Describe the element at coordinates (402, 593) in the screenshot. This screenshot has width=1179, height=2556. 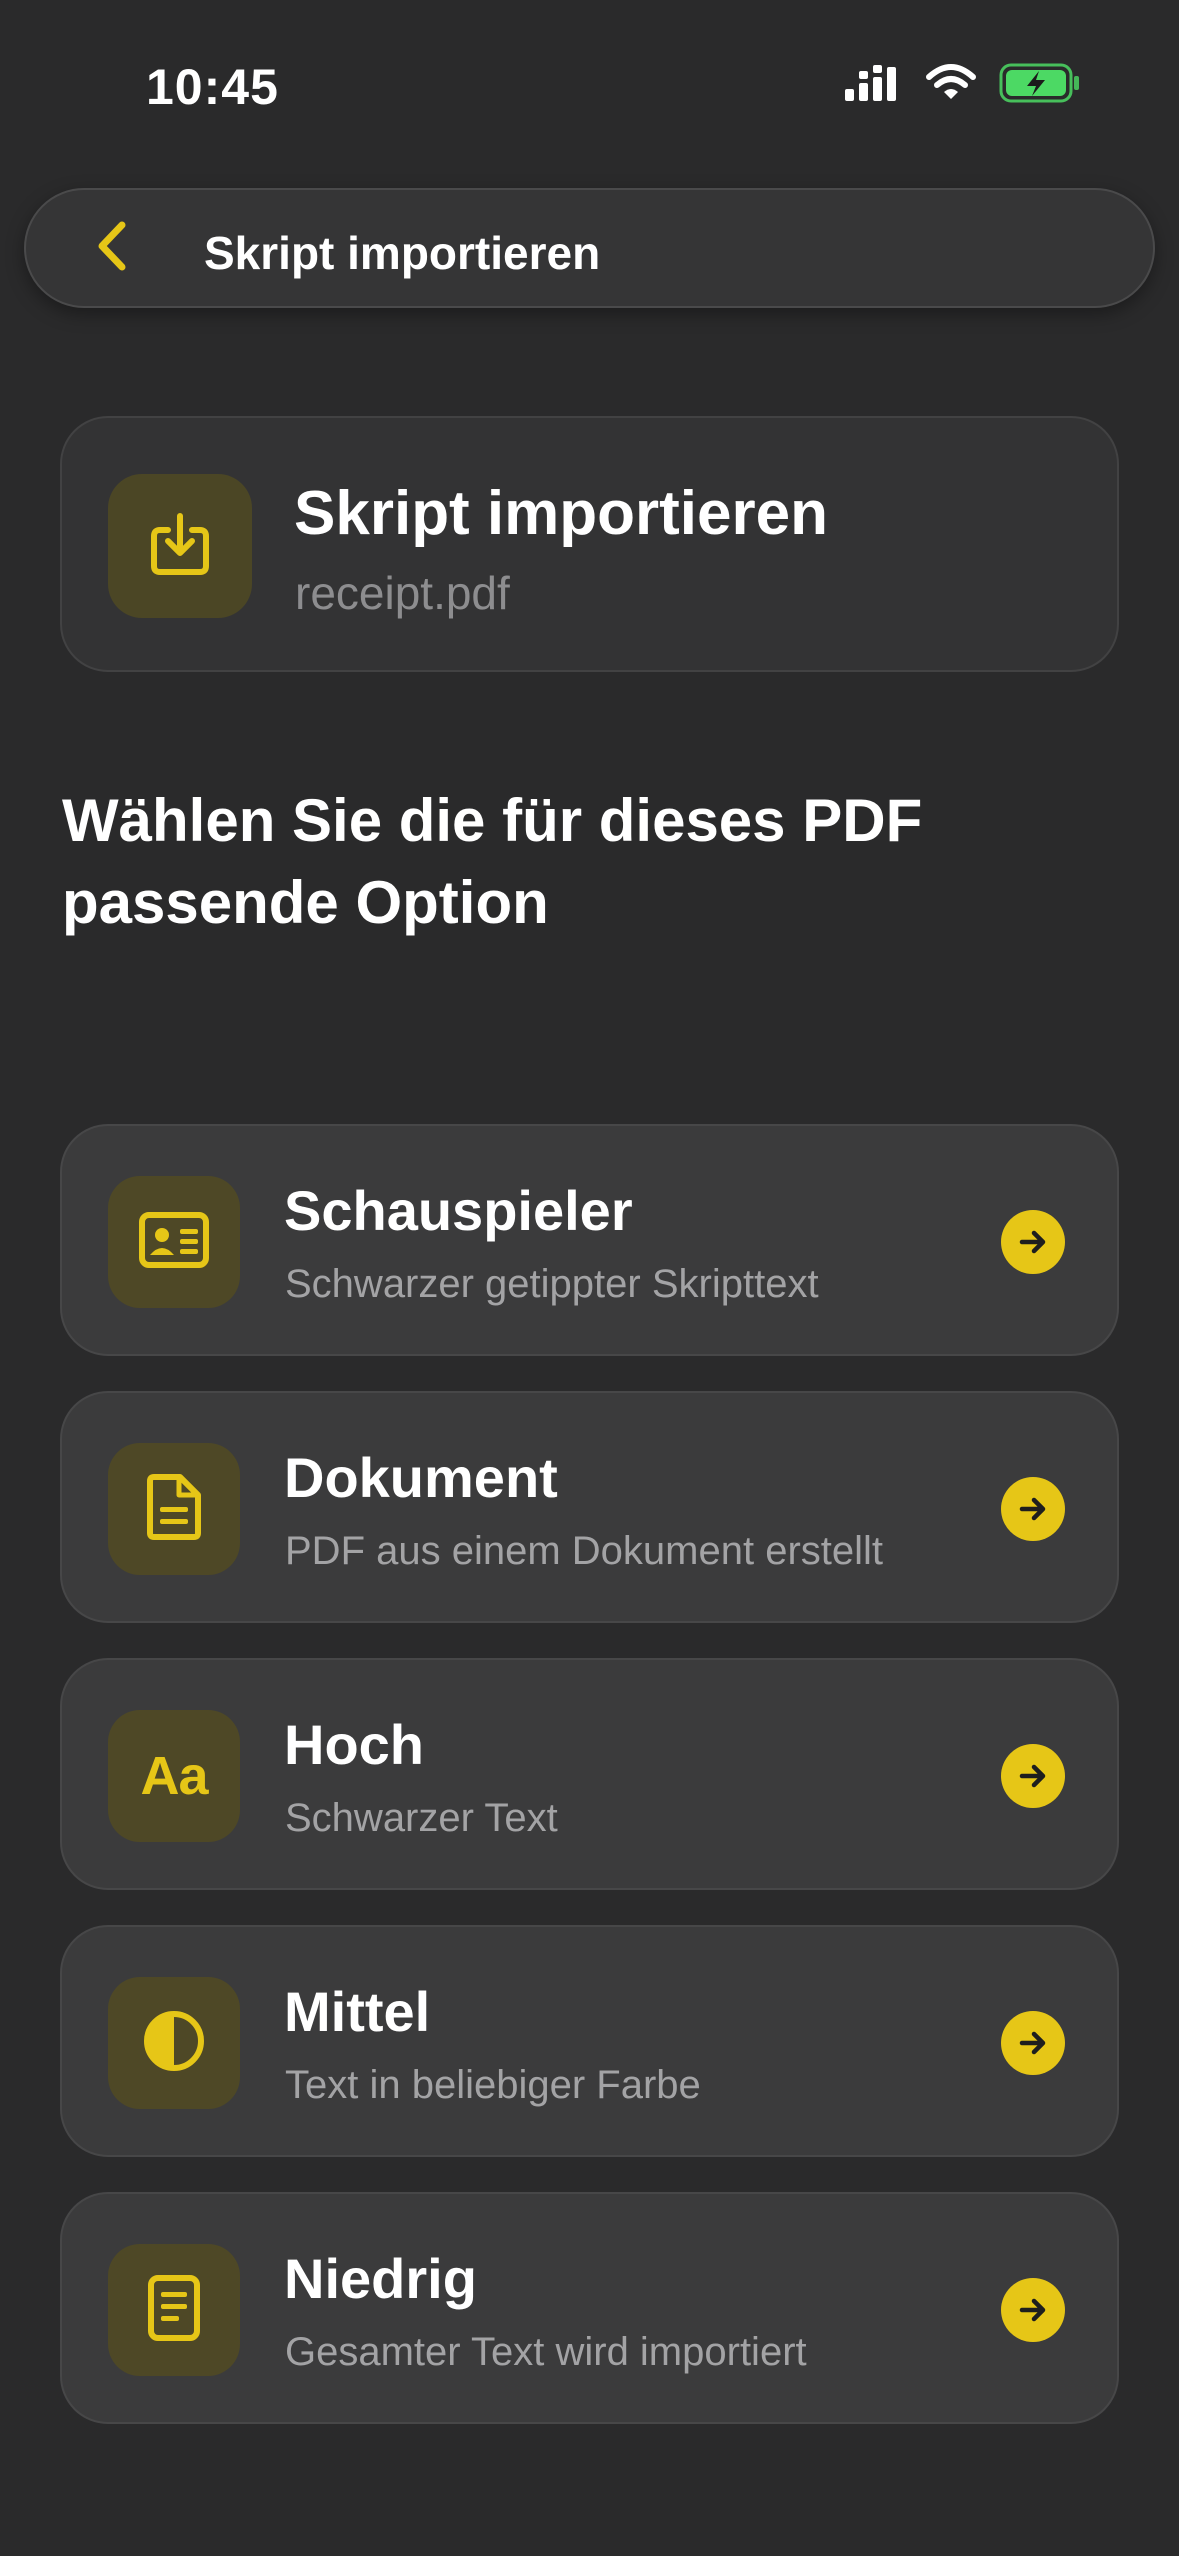
I see `file-name: receipt.pdf` at that location.